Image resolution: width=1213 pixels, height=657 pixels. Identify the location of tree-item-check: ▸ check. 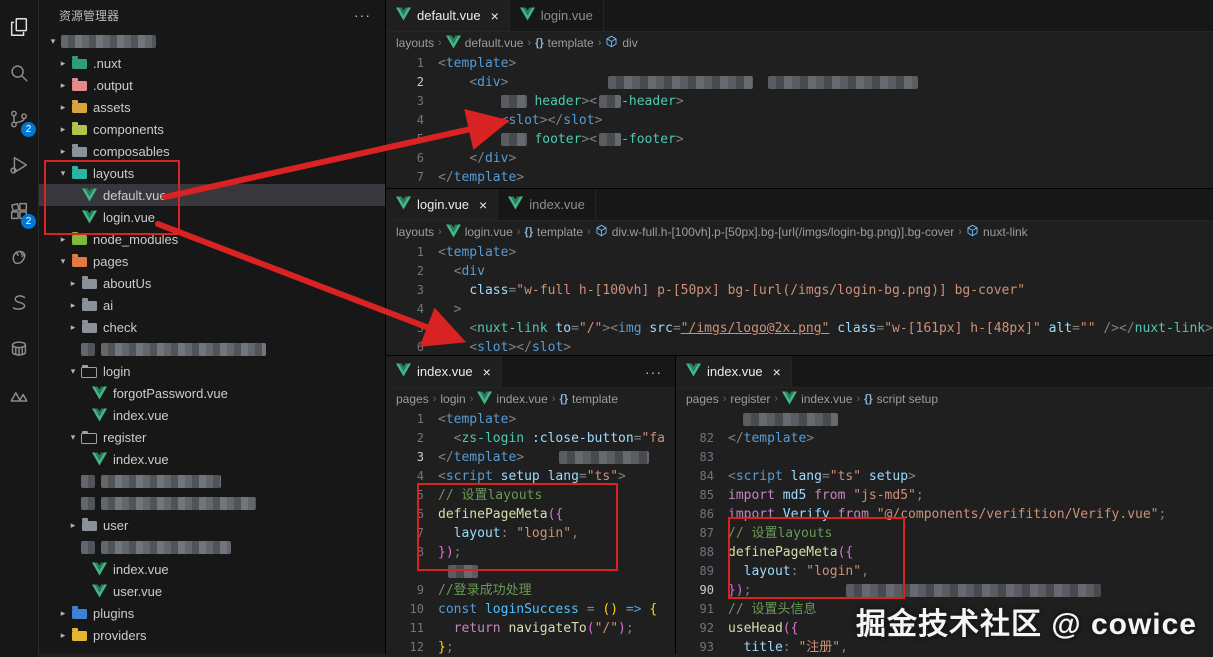
(212, 327).